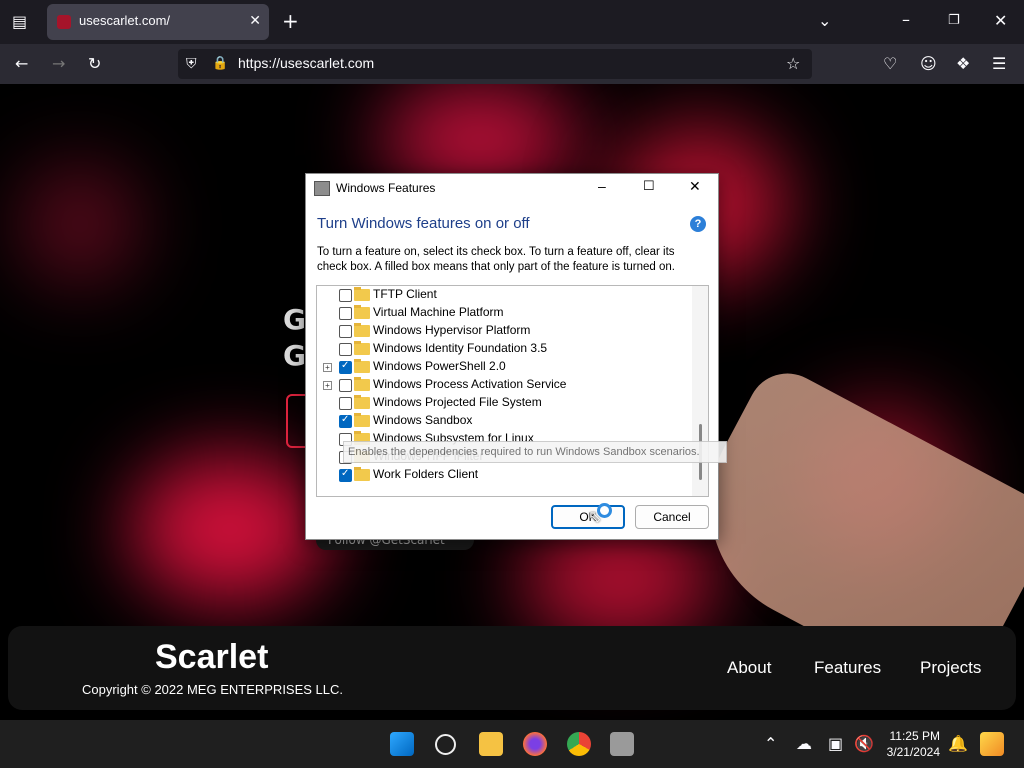 The width and height of the screenshot is (1024, 768). What do you see at coordinates (913, 752) in the screenshot?
I see `clock-date: 3/21/2024` at bounding box center [913, 752].